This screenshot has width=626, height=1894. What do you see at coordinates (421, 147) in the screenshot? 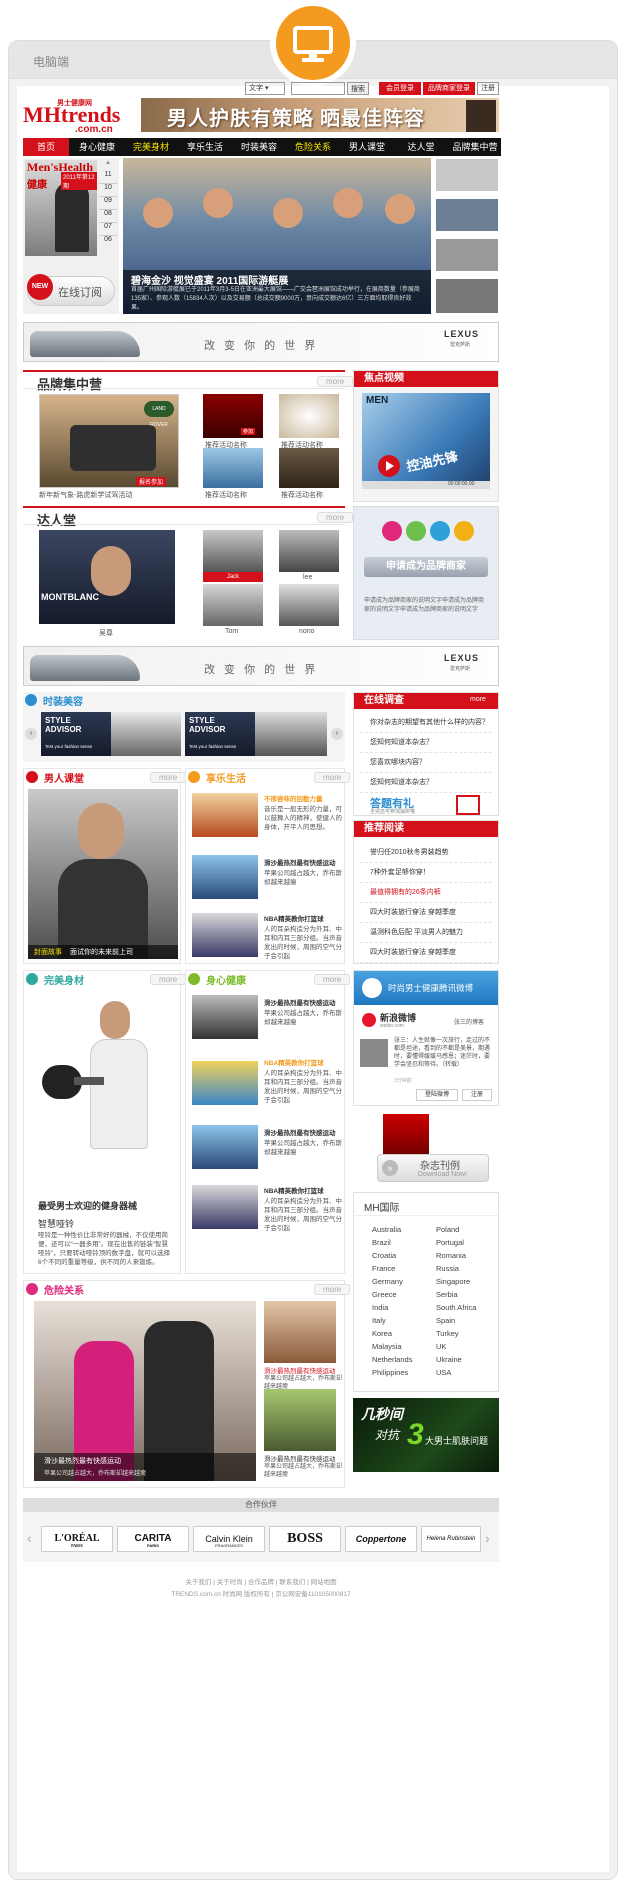
I see `nav-talent: 达人堂` at bounding box center [421, 147].